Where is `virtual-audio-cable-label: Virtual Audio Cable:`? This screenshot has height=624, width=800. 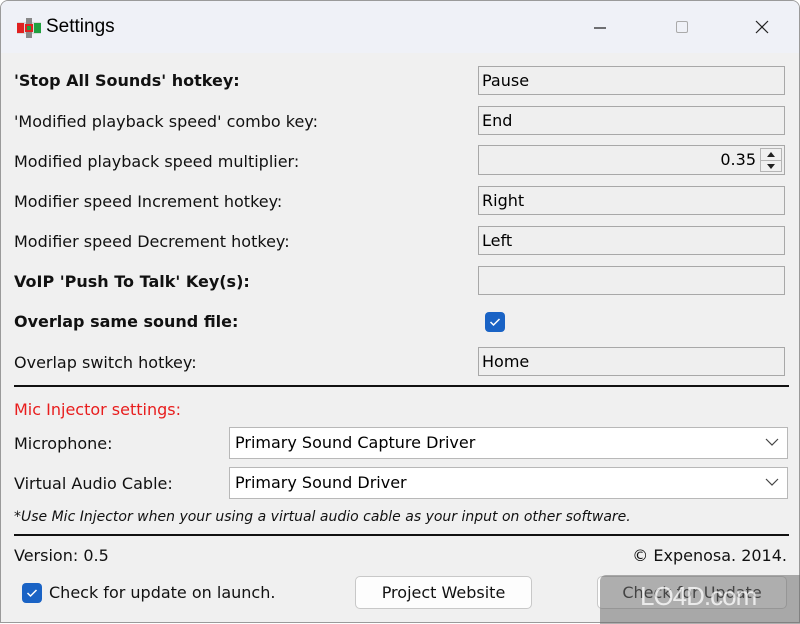 virtual-audio-cable-label: Virtual Audio Cable: is located at coordinates (93, 483).